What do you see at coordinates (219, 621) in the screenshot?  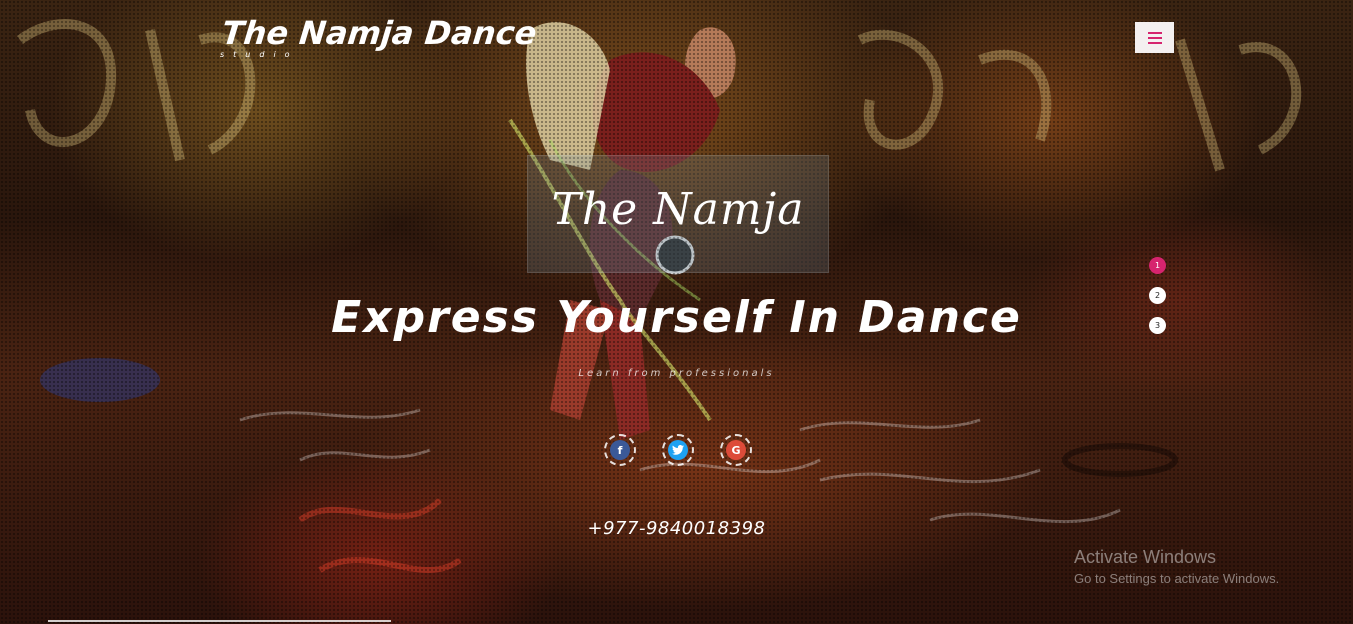 I see `bottom-divider` at bounding box center [219, 621].